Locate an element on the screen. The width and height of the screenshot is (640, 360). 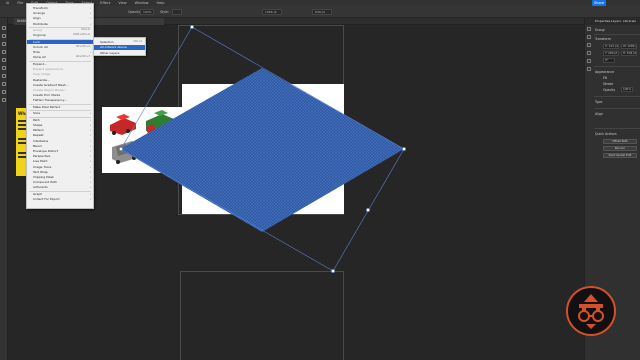
menu-item-label: Live Paint is located at coordinates (40, 161).